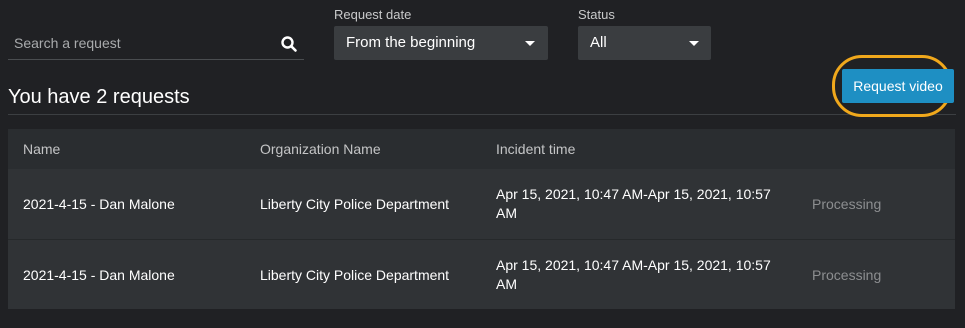 Image resolution: width=965 pixels, height=328 pixels. Describe the element at coordinates (99, 97) in the screenshot. I see `page-title: You have 2 requests` at that location.